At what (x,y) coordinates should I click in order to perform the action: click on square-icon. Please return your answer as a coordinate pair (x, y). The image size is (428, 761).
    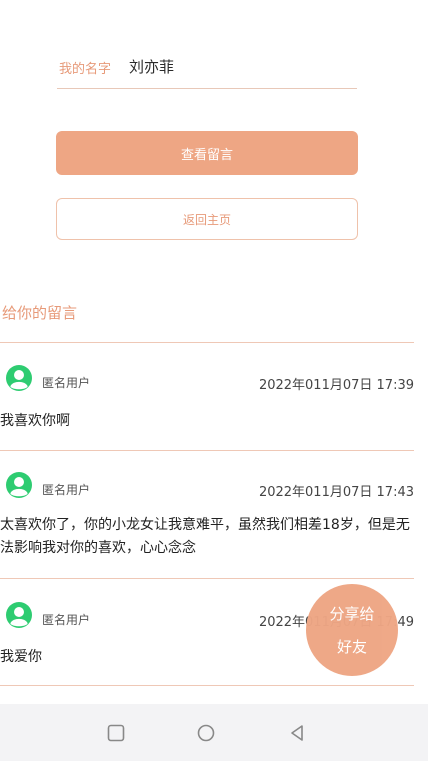
    Looking at the image, I should click on (116, 733).